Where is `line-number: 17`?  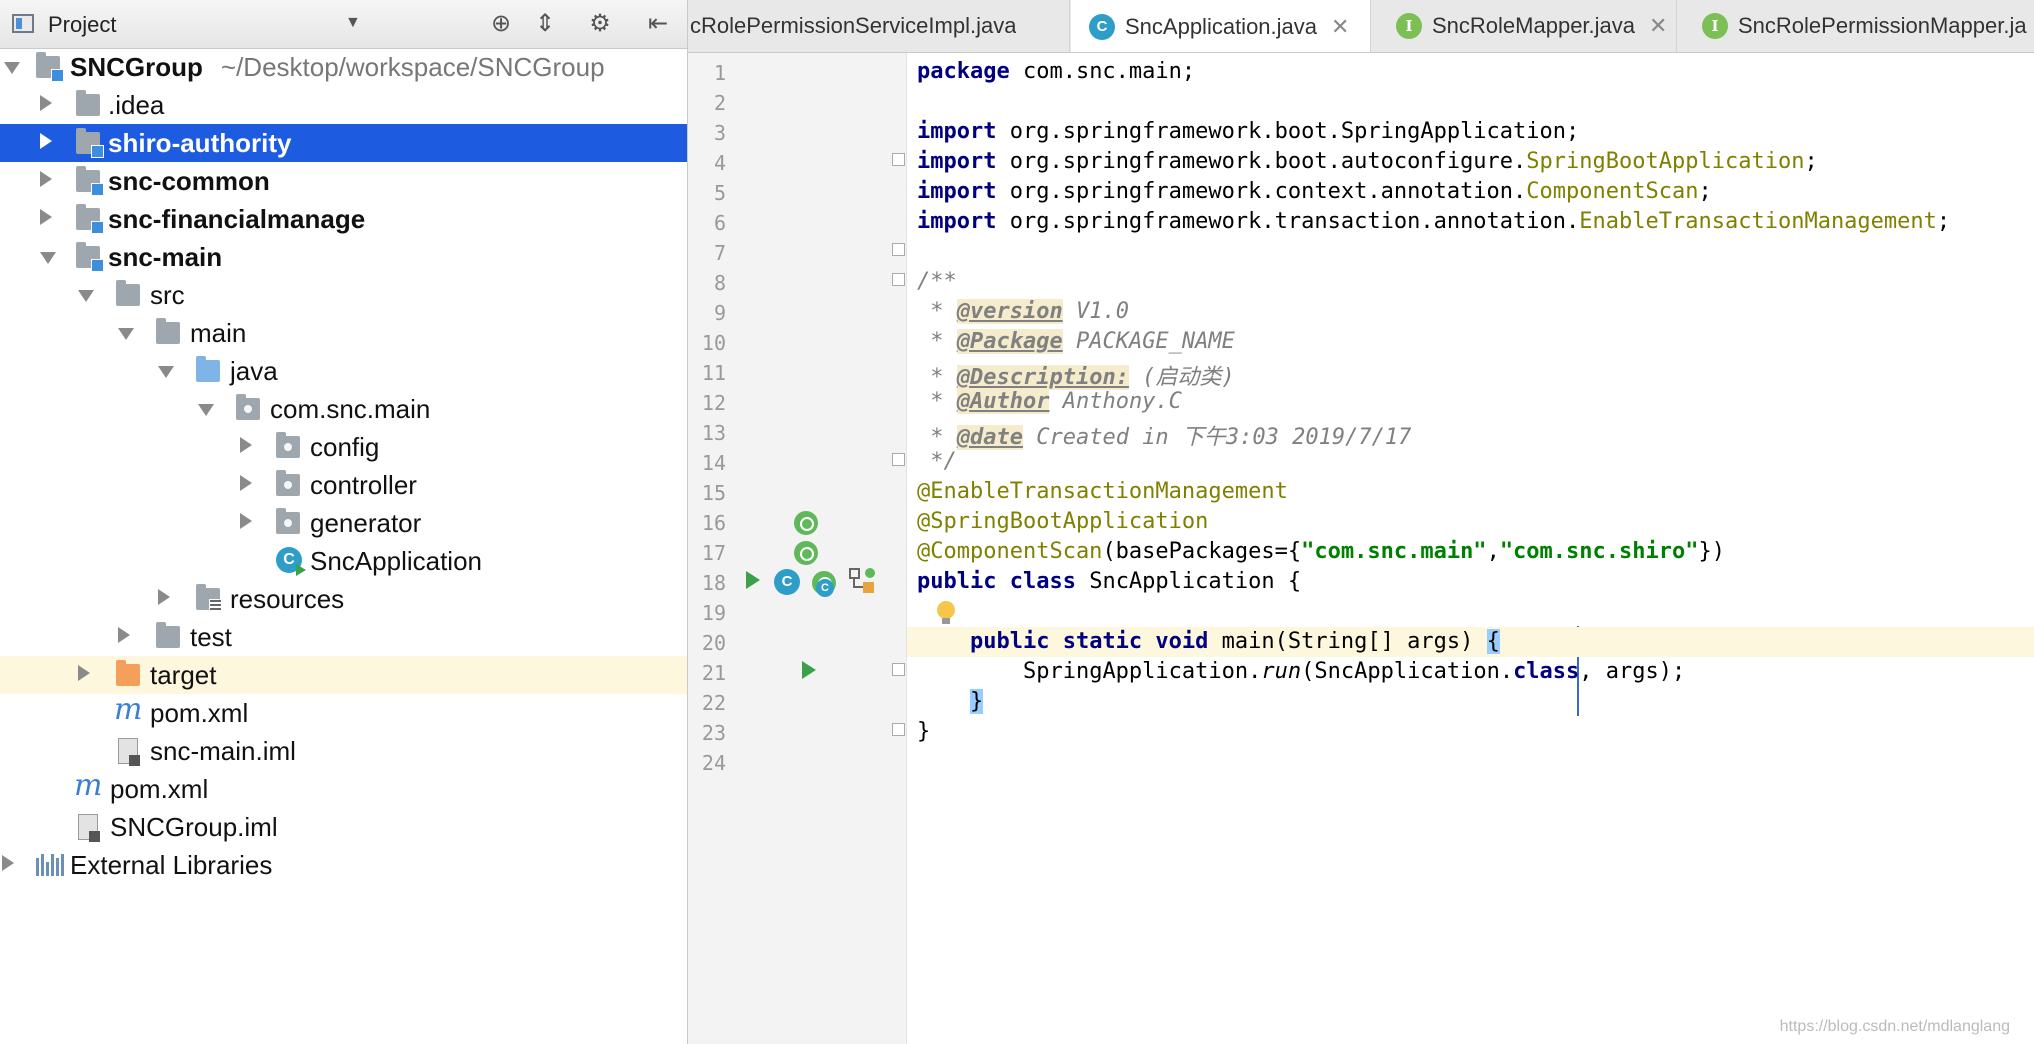 line-number: 17 is located at coordinates (713, 553).